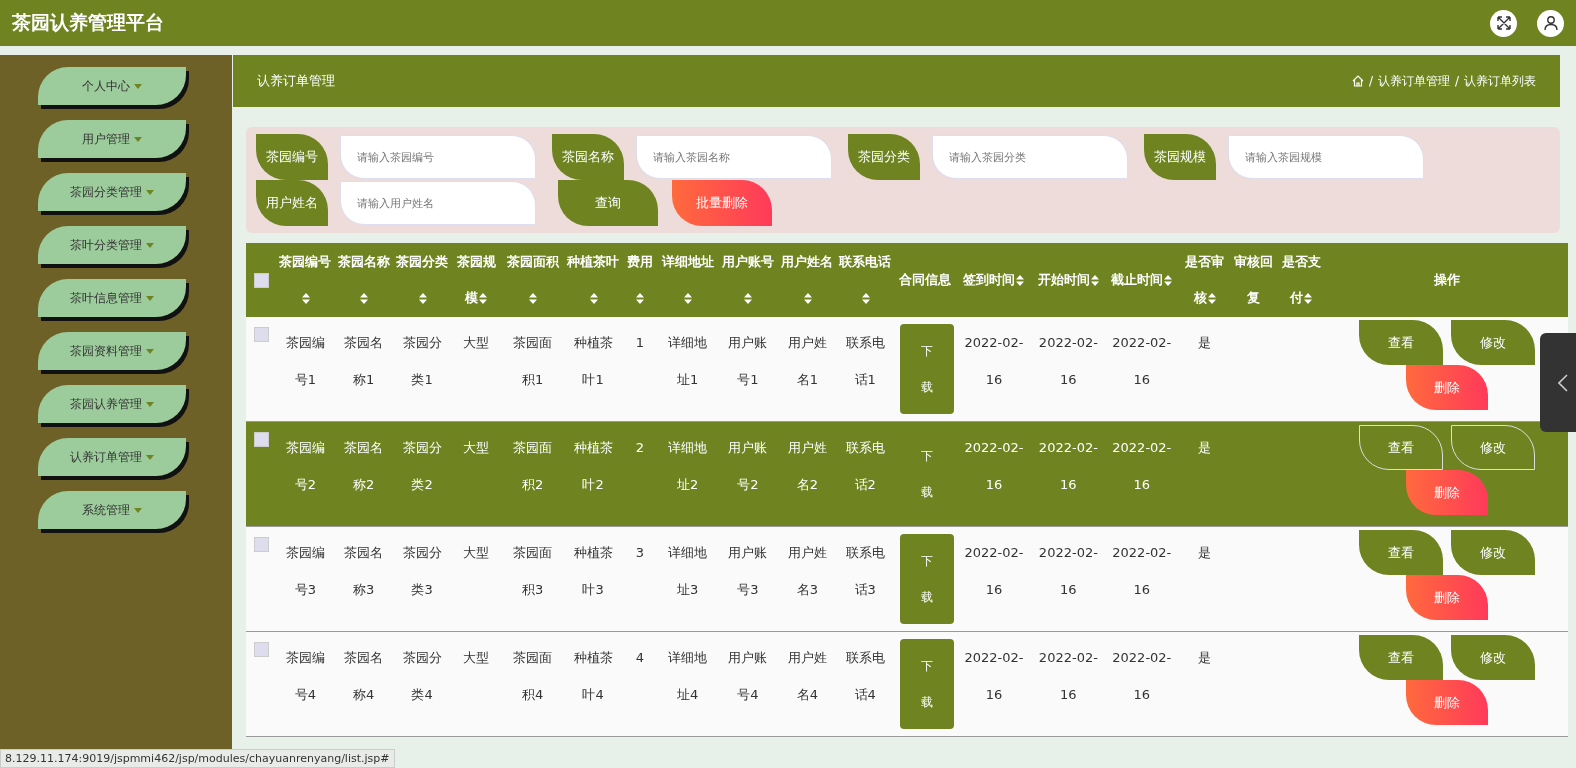  What do you see at coordinates (422, 571) in the screenshot?
I see `table-cell: 茶园分类3` at bounding box center [422, 571].